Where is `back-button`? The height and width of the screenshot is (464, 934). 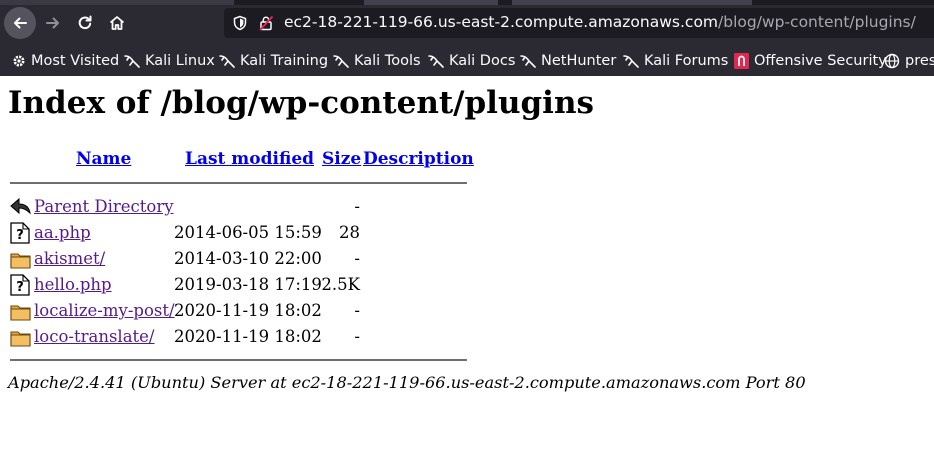 back-button is located at coordinates (20, 23).